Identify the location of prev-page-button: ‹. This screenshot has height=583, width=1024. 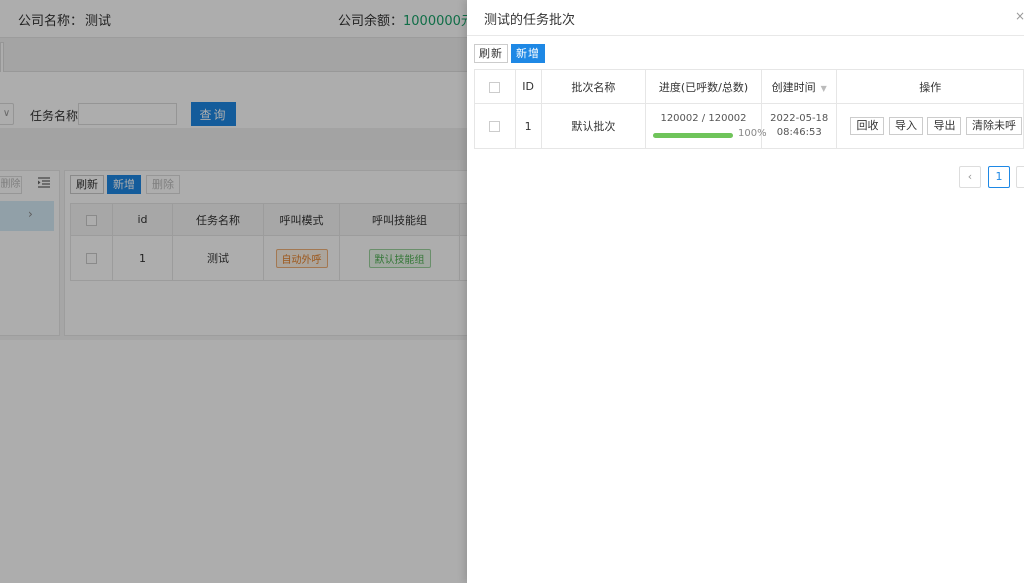
(970, 177).